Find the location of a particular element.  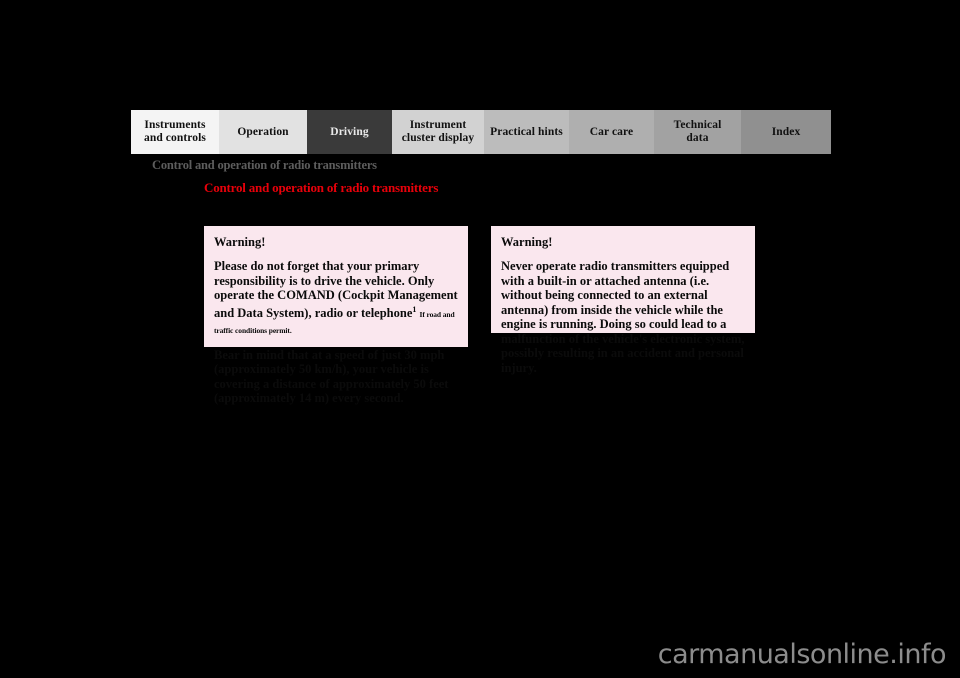

nav-tab-technical-data: Technical data is located at coordinates (697, 132).